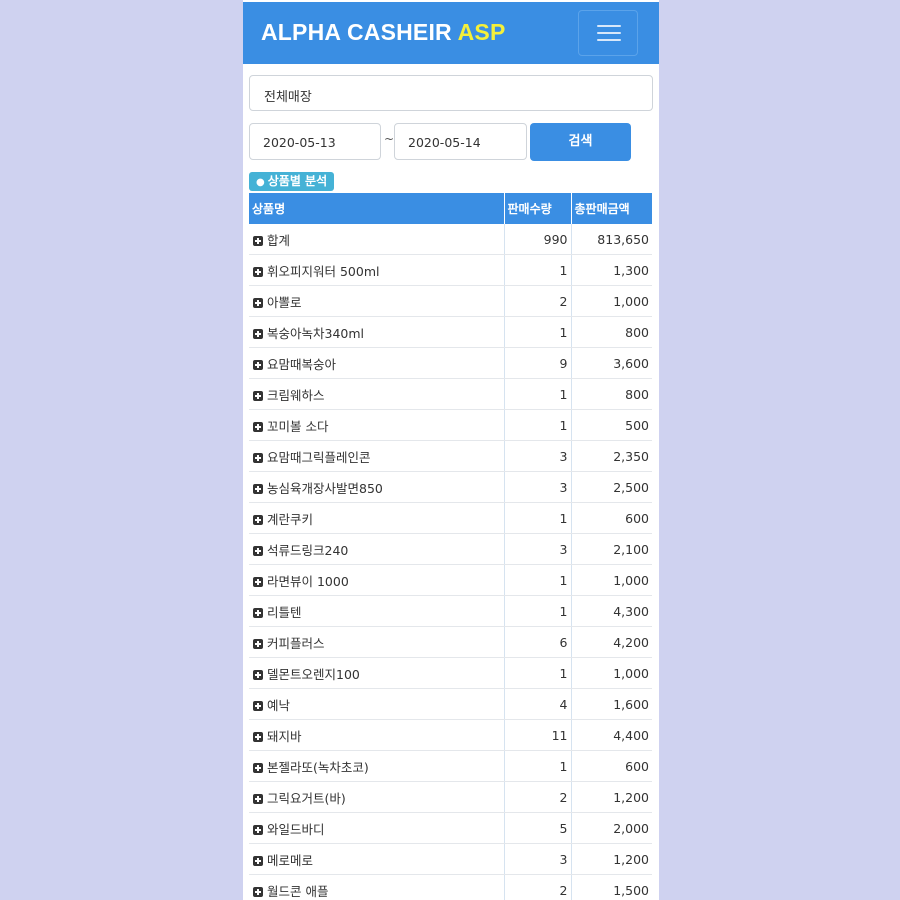 Image resolution: width=900 pixels, height=900 pixels. Describe the element at coordinates (538, 704) in the screenshot. I see `quantity-cell: 4` at that location.